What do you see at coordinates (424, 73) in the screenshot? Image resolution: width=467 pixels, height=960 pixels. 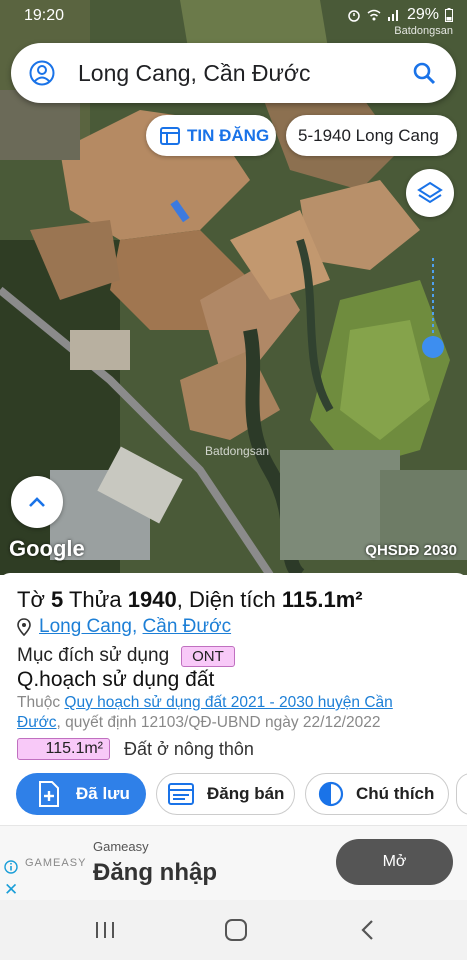 I see `search-icon` at bounding box center [424, 73].